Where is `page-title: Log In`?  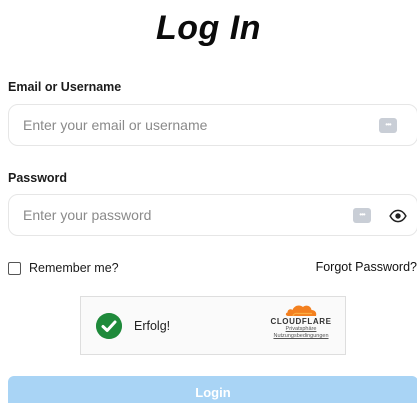
page-title: Log In is located at coordinates (208, 28).